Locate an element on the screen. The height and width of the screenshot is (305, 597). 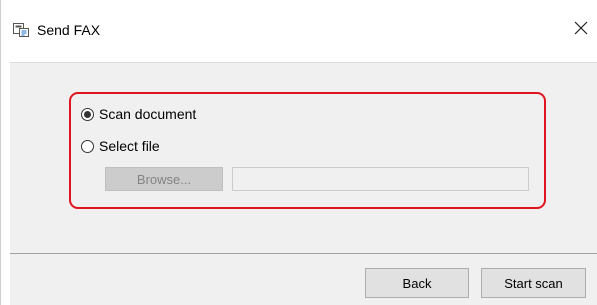
back-button: Back is located at coordinates (417, 283).